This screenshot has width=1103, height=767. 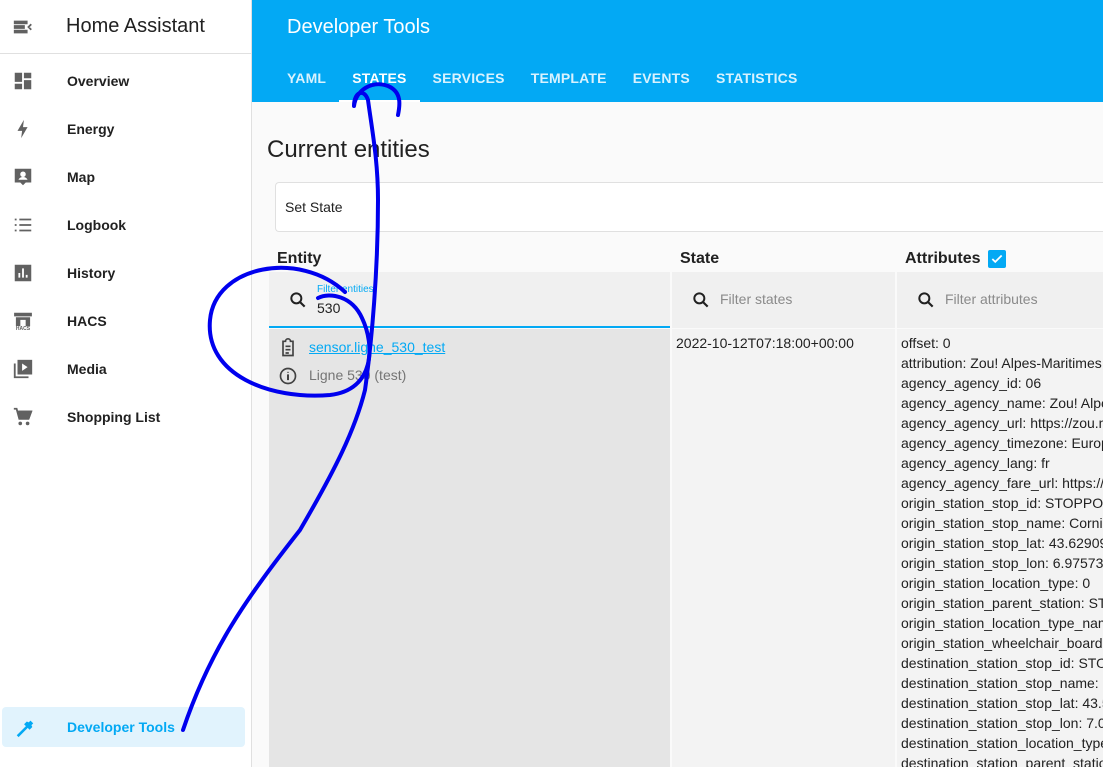 What do you see at coordinates (126, 129) in the screenshot?
I see `sidebar-item-energy: Energy` at bounding box center [126, 129].